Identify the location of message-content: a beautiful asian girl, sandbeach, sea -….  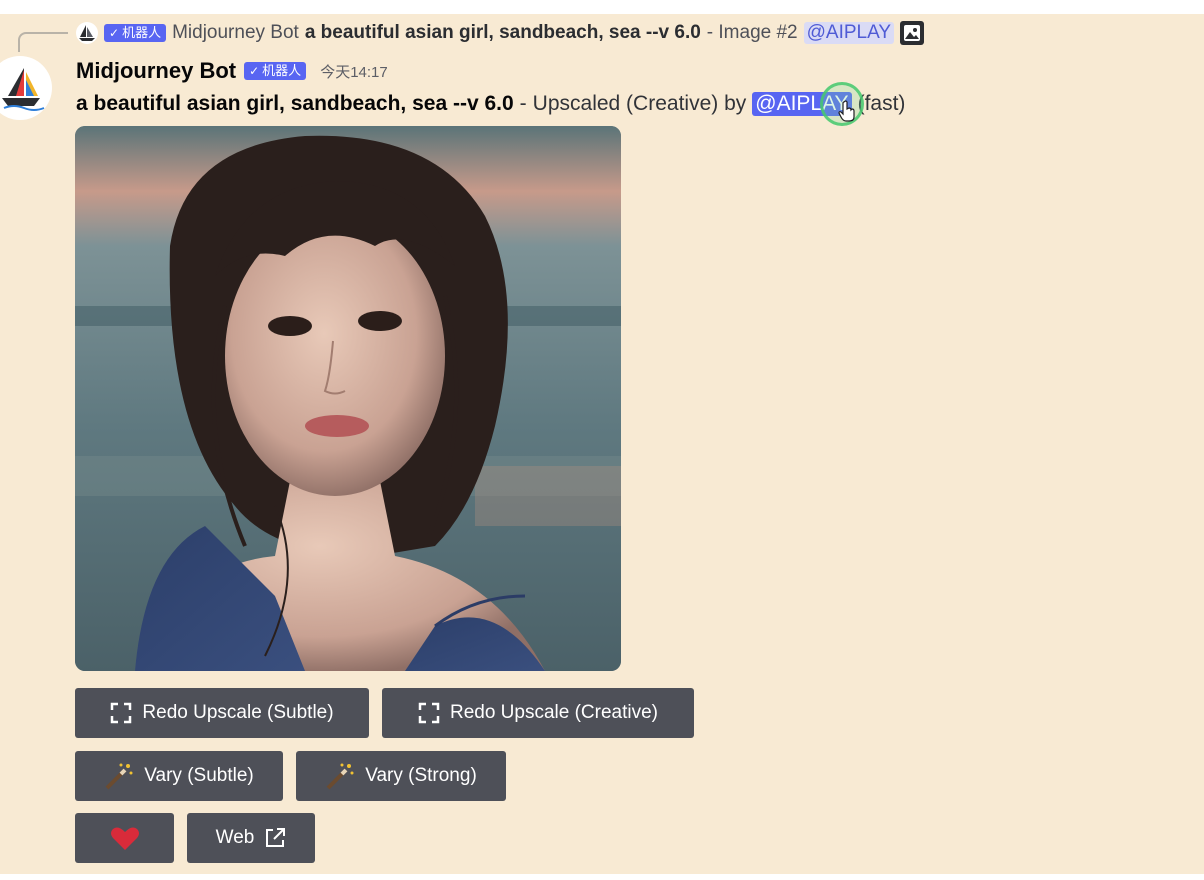
(490, 104).